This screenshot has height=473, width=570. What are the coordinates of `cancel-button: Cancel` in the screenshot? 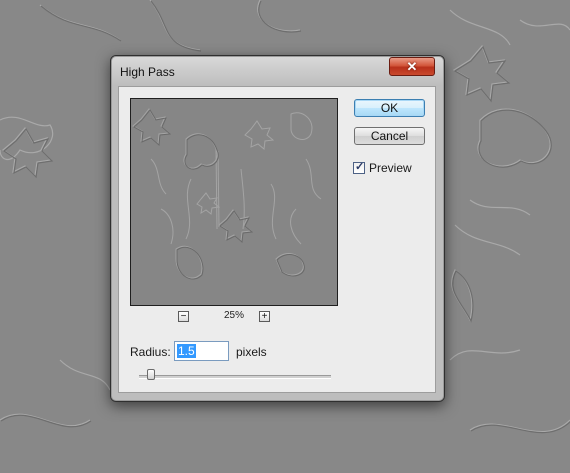 It's located at (389, 136).